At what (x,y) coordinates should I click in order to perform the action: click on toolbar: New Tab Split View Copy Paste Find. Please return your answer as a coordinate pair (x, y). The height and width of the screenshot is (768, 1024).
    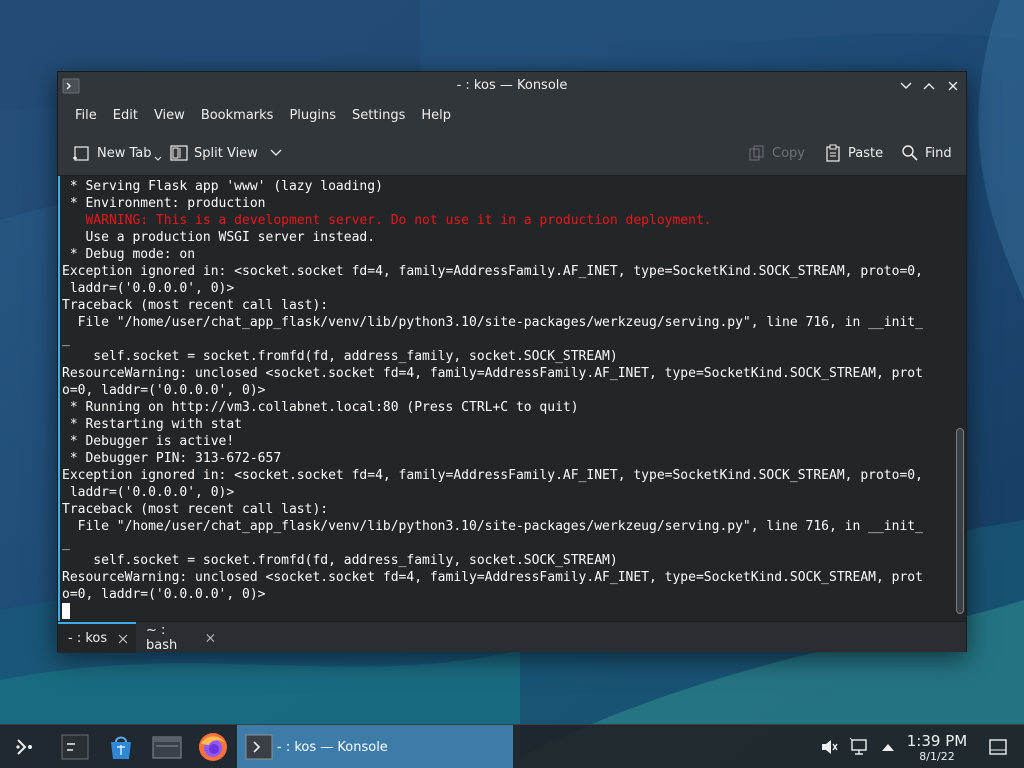
    Looking at the image, I should click on (512, 153).